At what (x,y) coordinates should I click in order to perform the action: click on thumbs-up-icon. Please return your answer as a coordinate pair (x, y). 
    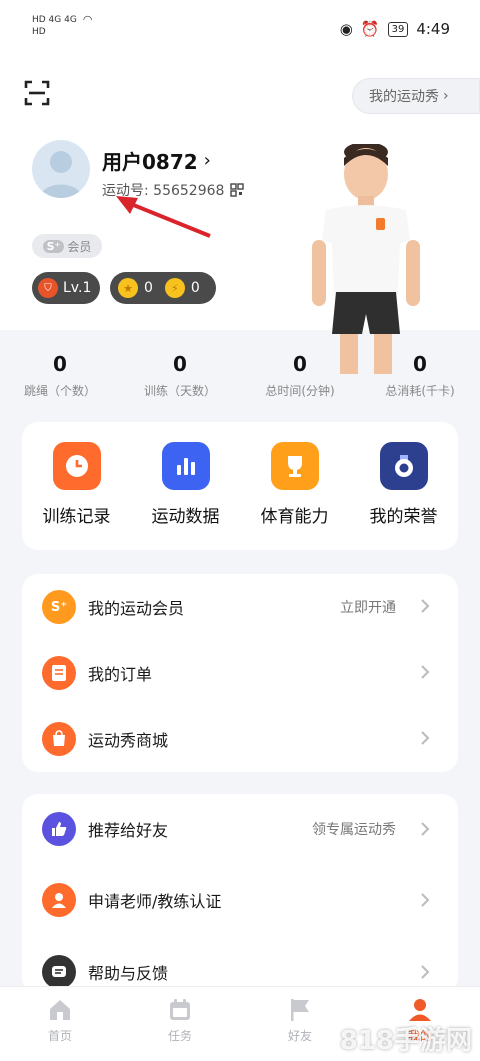
    Looking at the image, I should click on (59, 829).